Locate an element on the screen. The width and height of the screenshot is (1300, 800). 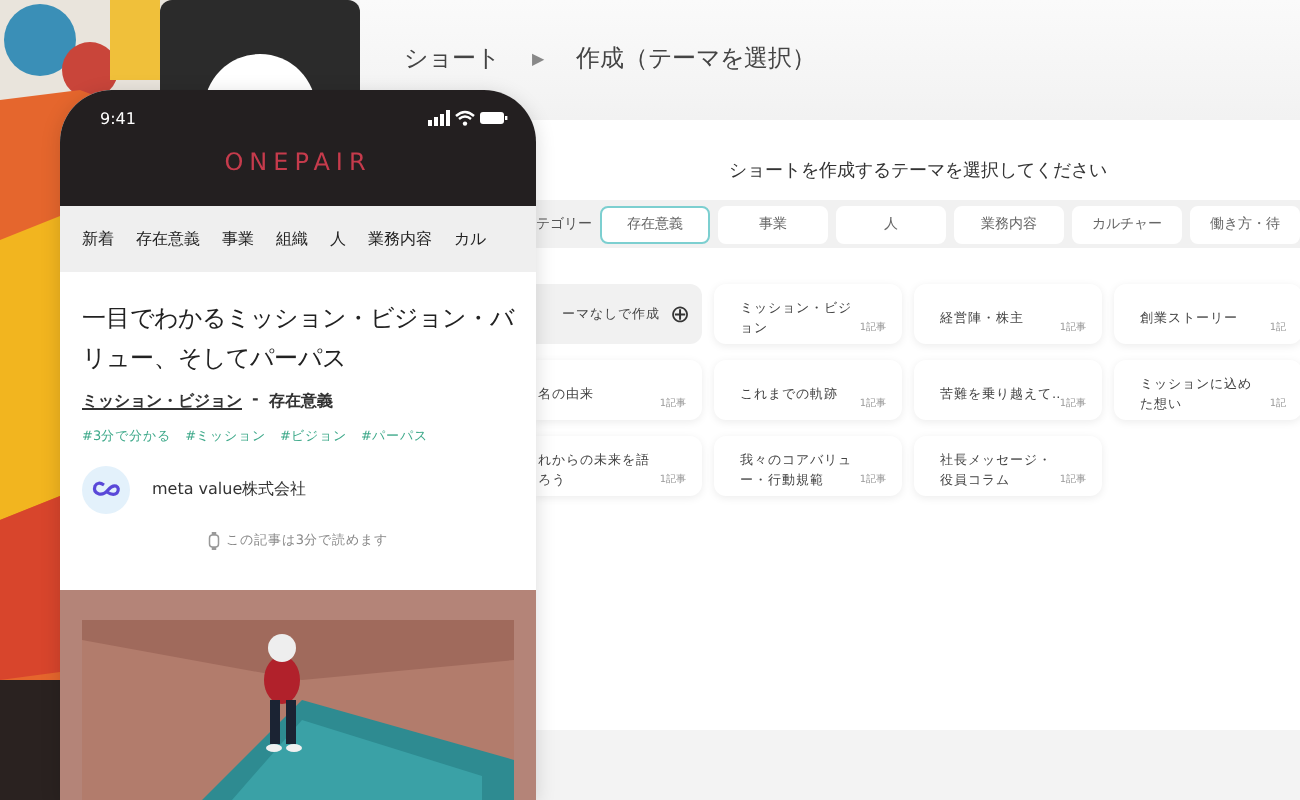
nav-tab: 業務内容 is located at coordinates (400, 239).